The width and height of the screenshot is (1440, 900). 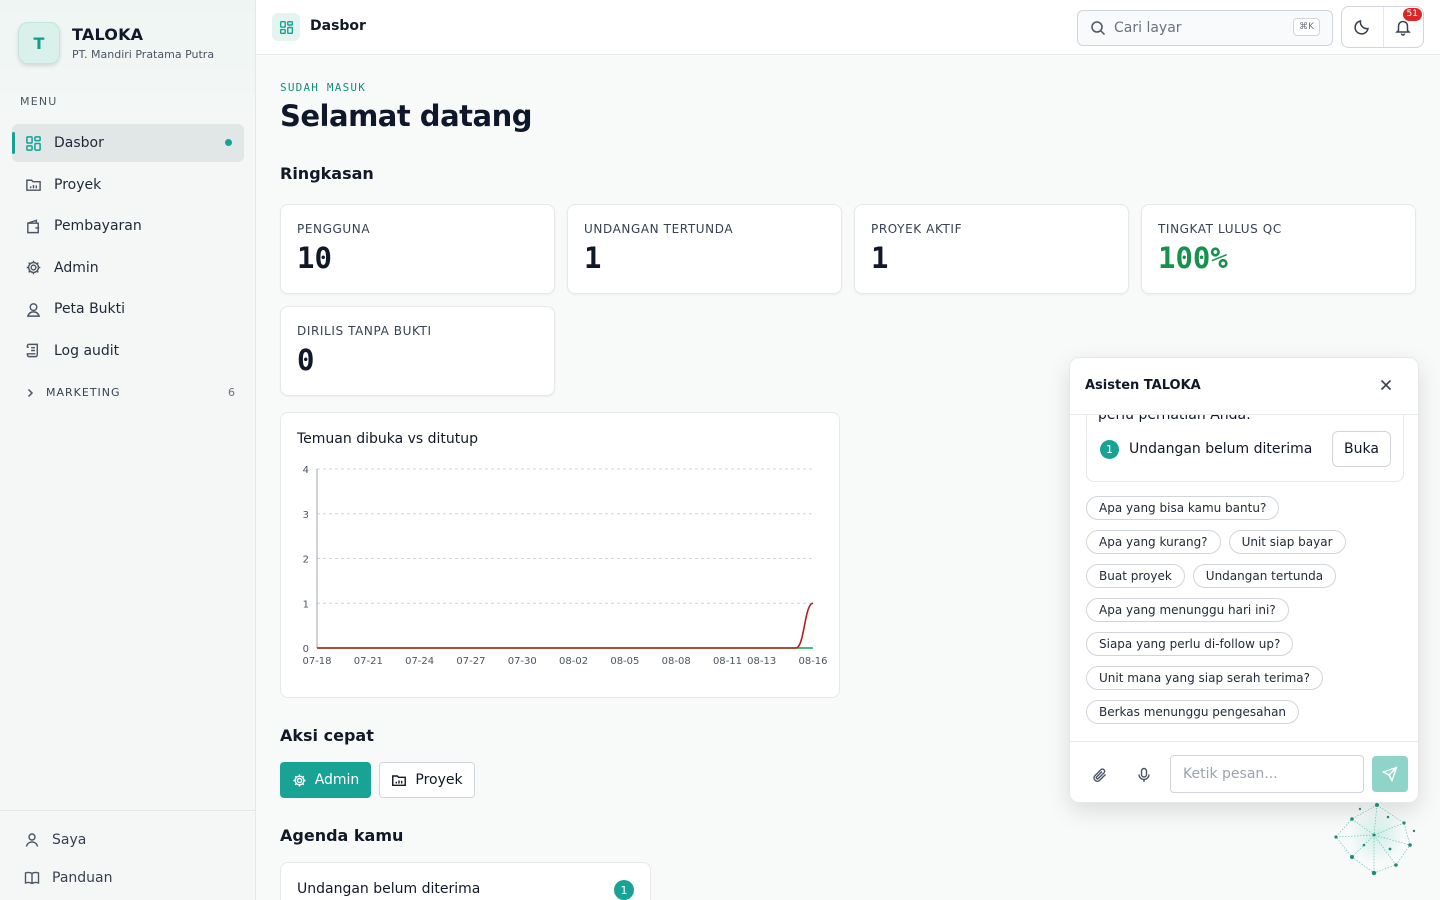 What do you see at coordinates (128, 143) in the screenshot?
I see `sidebar-item-dasbor: Dasbor` at bounding box center [128, 143].